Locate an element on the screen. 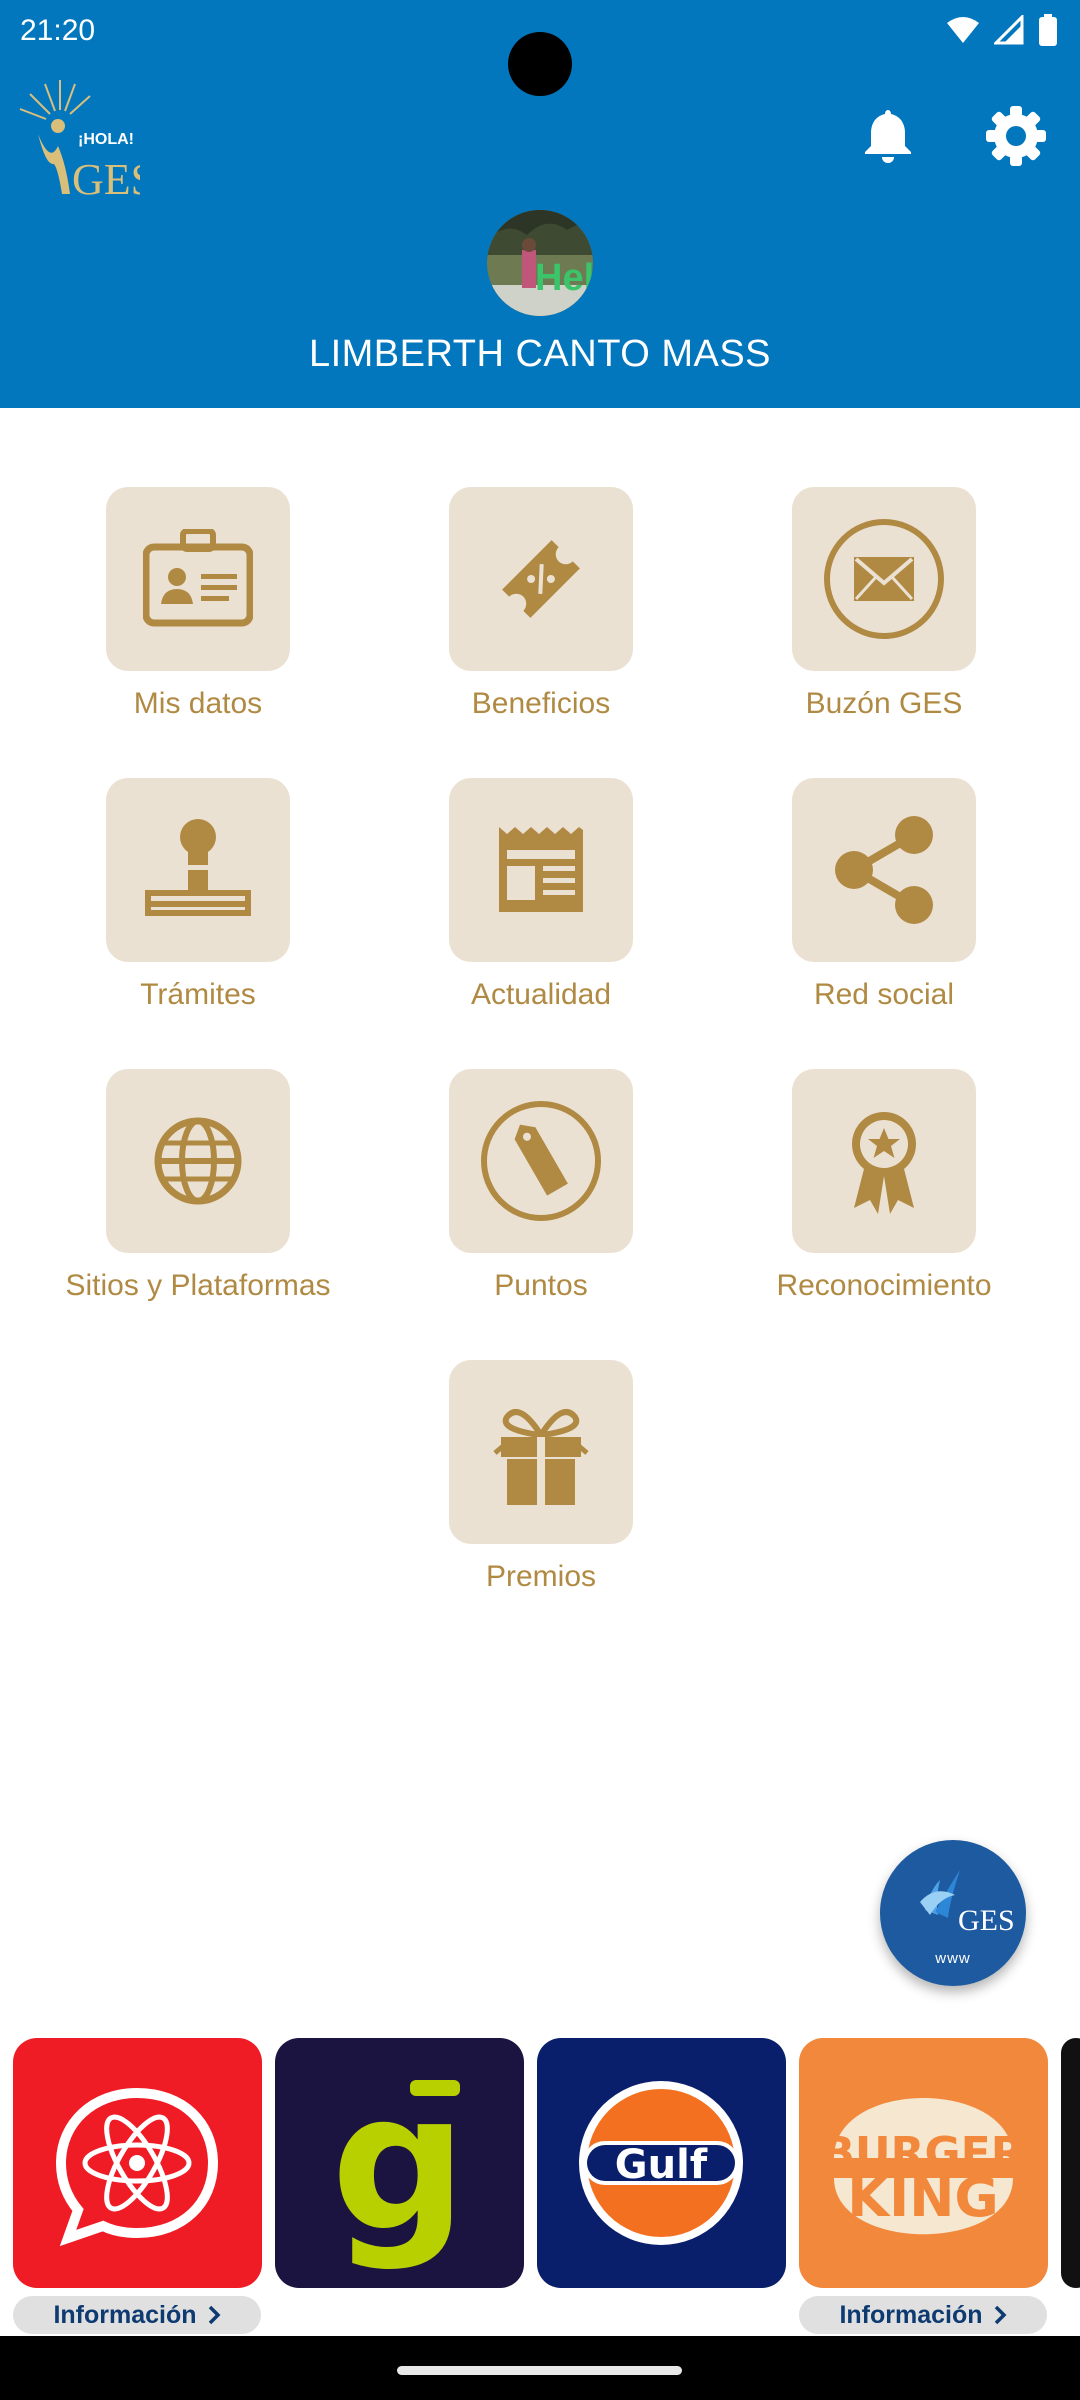  menu-tile-label: Beneficios is located at coordinates (541, 703).